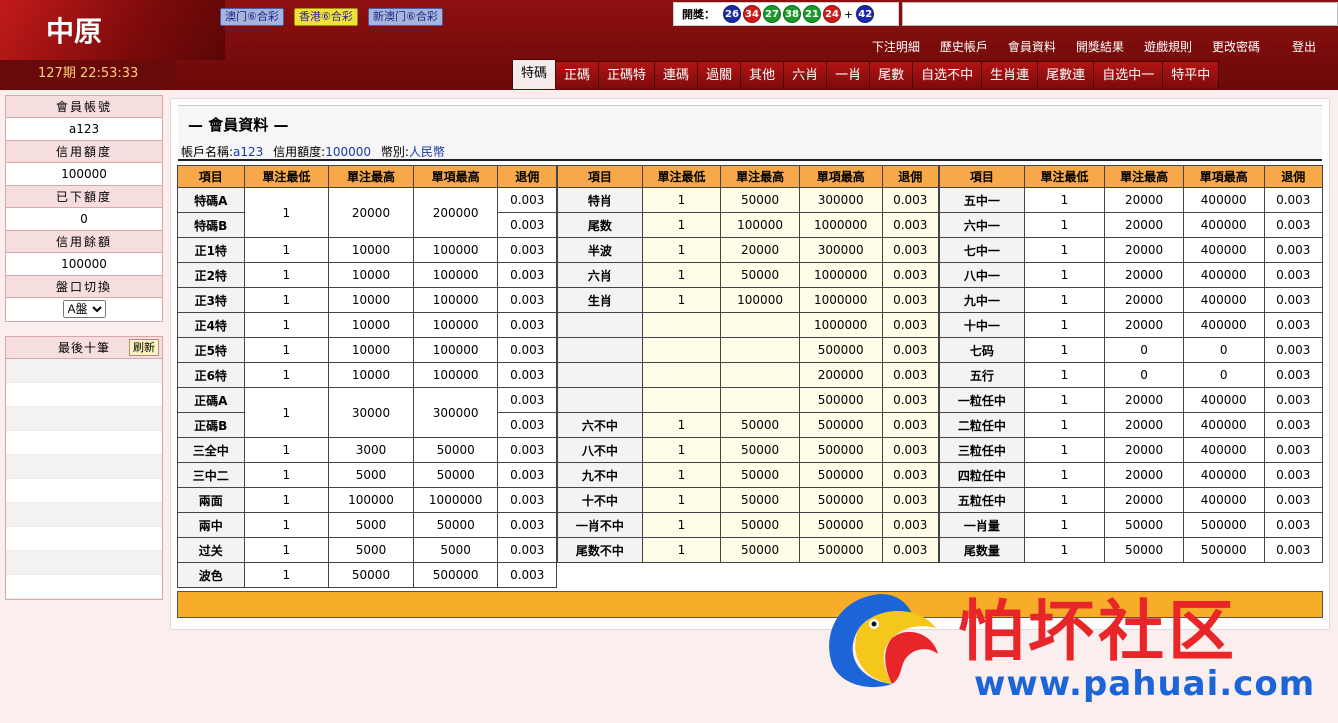  I want to click on top-link-5: 更改密碼, so click(1236, 46).